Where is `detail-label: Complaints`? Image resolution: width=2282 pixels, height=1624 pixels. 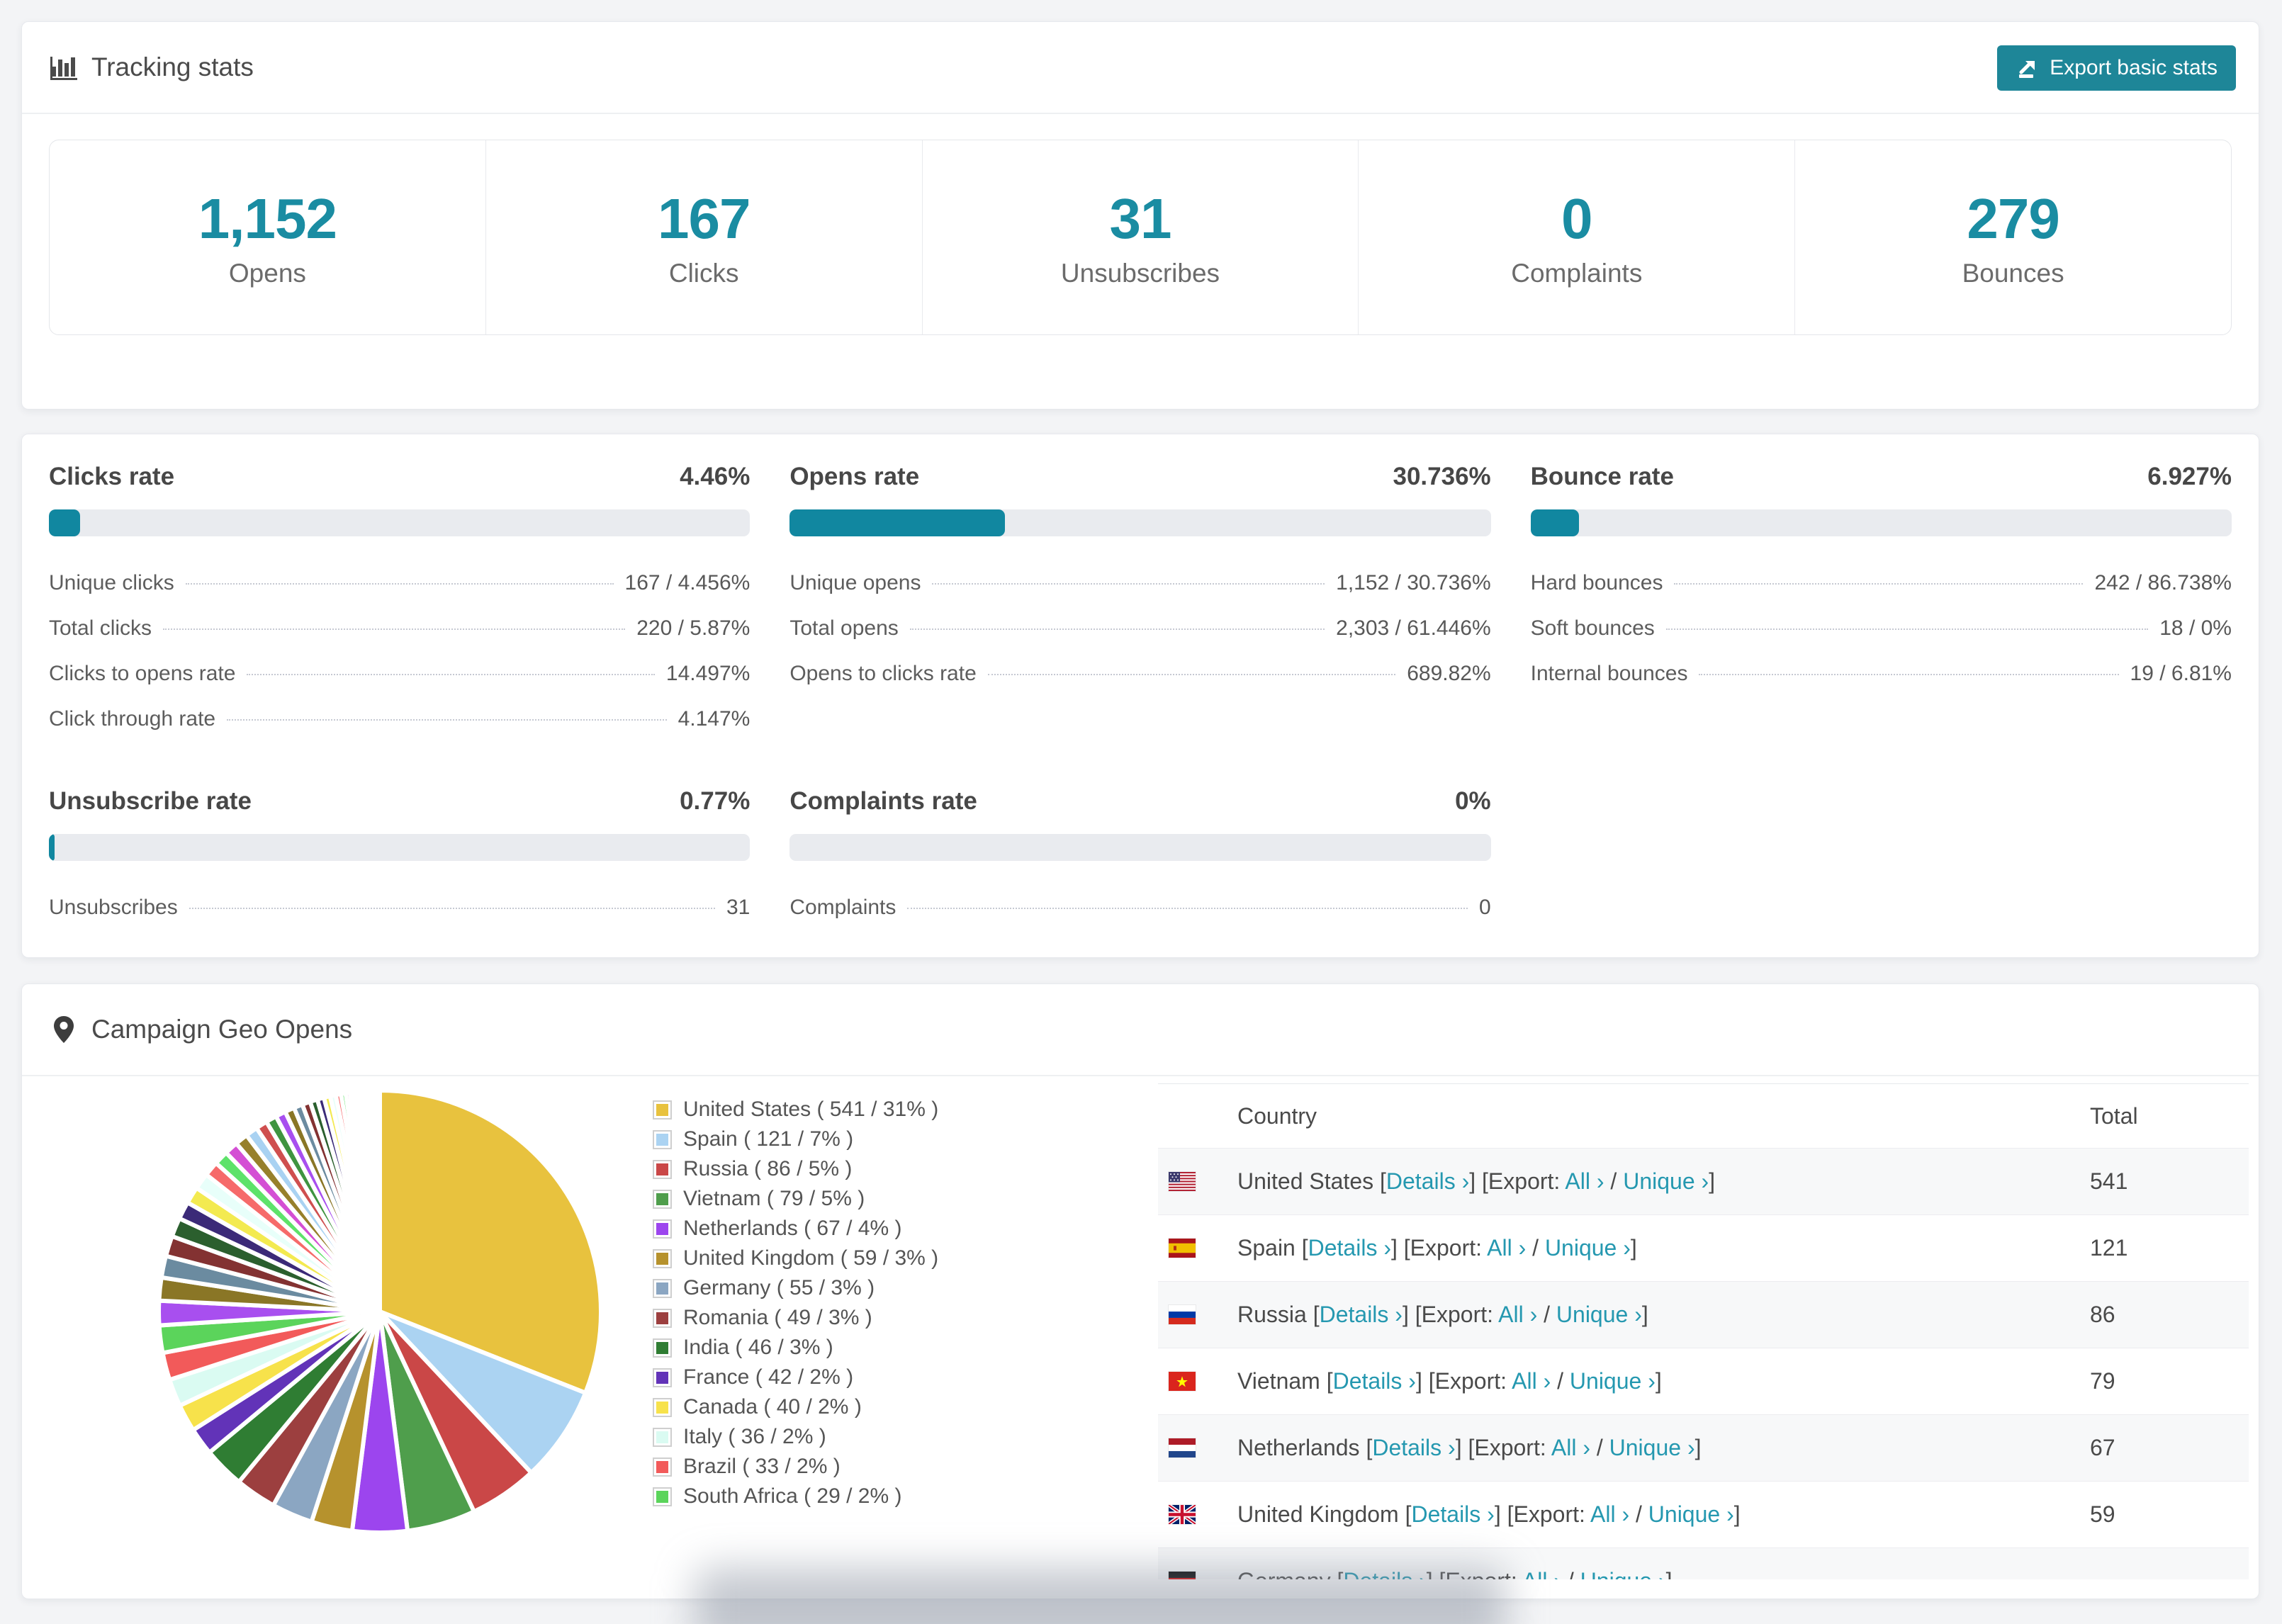
detail-label: Complaints is located at coordinates (842, 908).